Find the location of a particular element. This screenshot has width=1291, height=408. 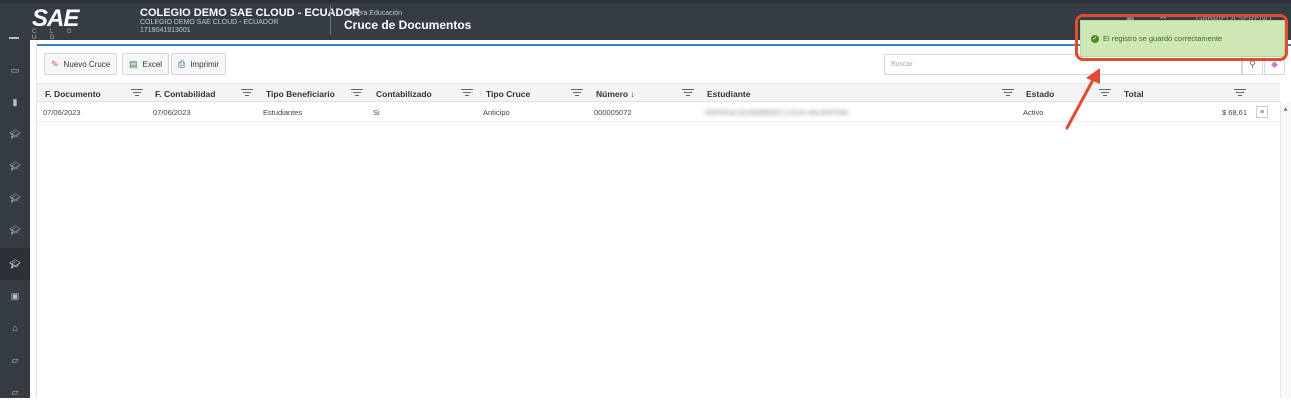

money-icon: ▣ is located at coordinates (15, 295).